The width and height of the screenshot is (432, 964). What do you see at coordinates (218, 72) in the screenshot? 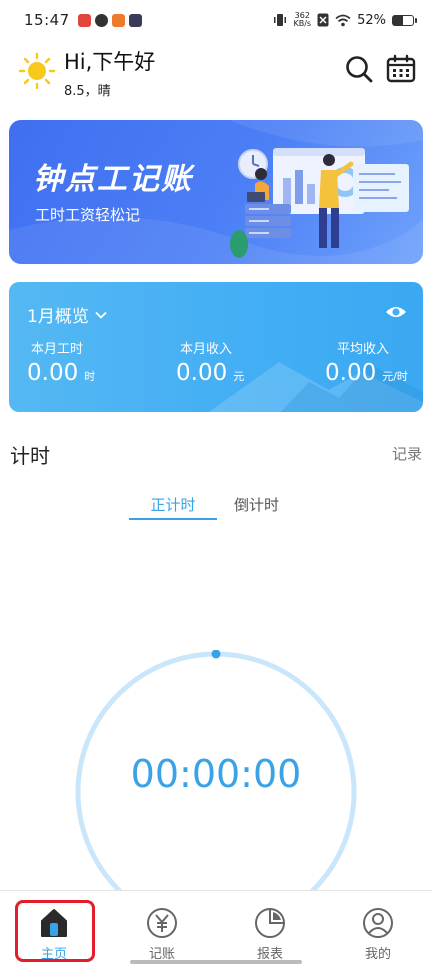
I see `greeting-header: Hi,下午好 8.5，晴` at bounding box center [218, 72].